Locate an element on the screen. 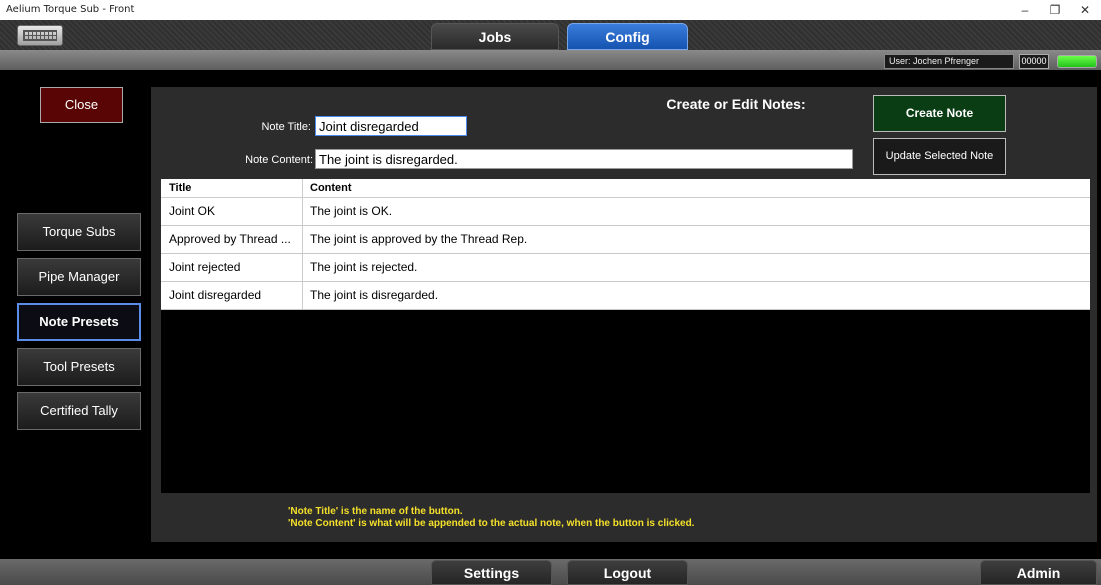  note-title-label: Note Title: is located at coordinates (286, 127).